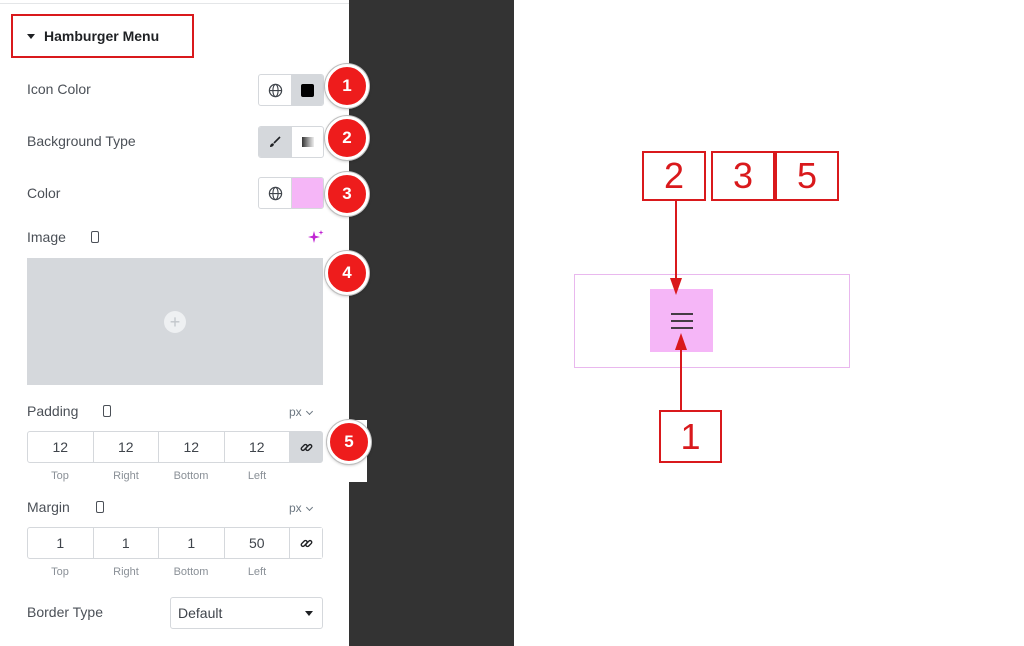 The image size is (1024, 646). Describe the element at coordinates (690, 436) in the screenshot. I see `annotation-box-1: 1` at that location.